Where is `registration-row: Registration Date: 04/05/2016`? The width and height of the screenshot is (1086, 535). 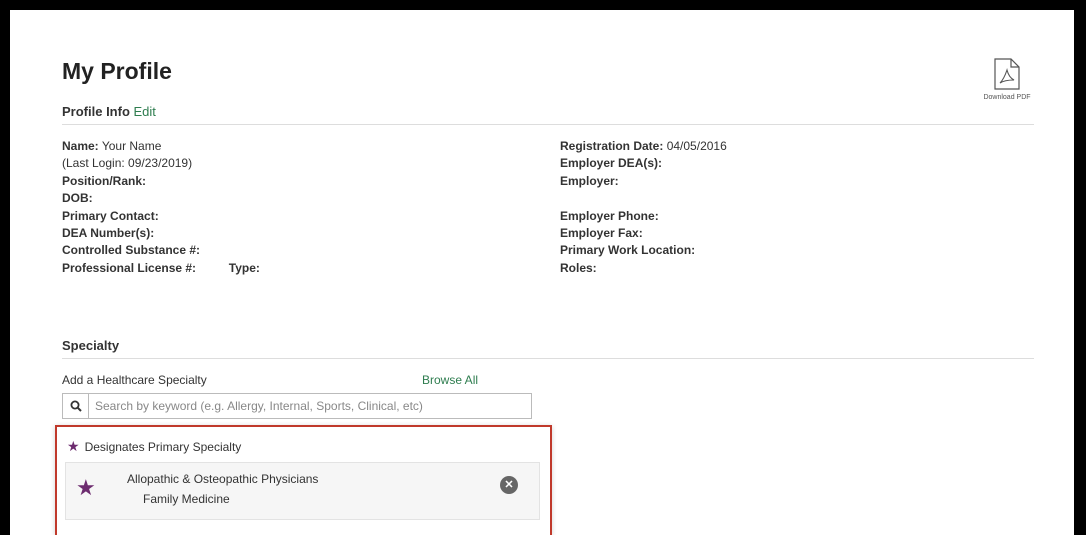 registration-row: Registration Date: 04/05/2016 is located at coordinates (643, 146).